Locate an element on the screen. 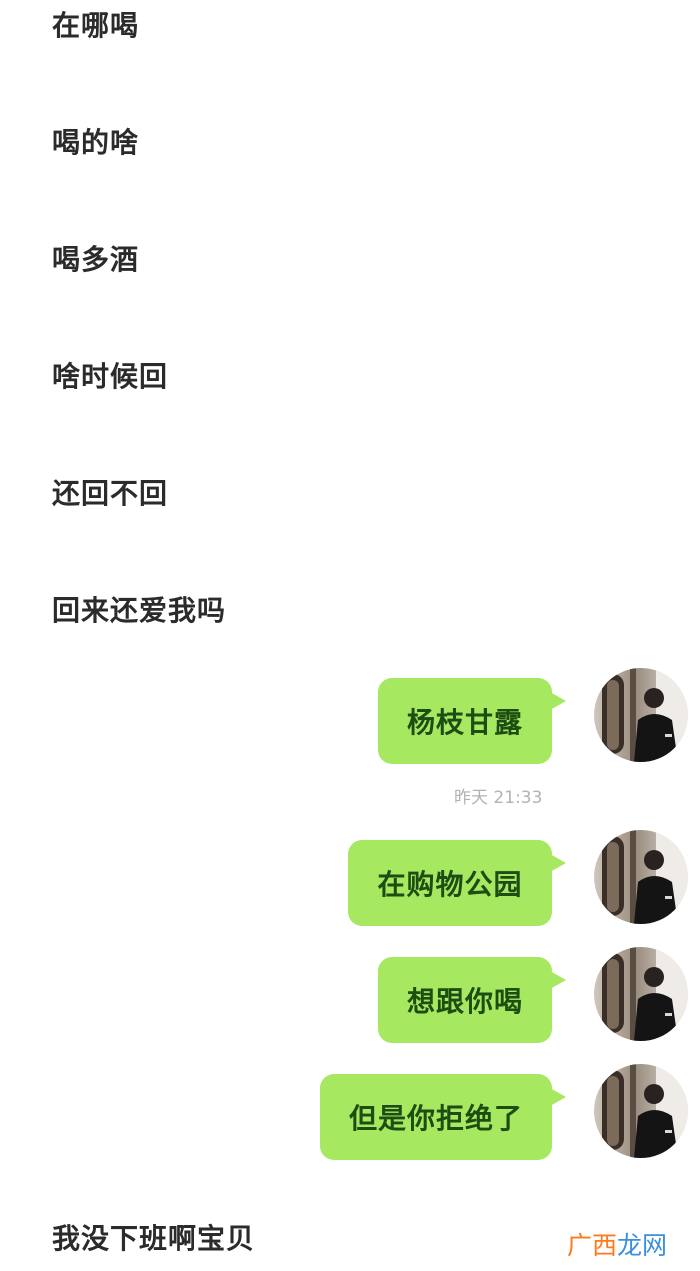 This screenshot has height=1271, width=700. received-message: 我没下班啊宝贝 is located at coordinates (154, 1238).